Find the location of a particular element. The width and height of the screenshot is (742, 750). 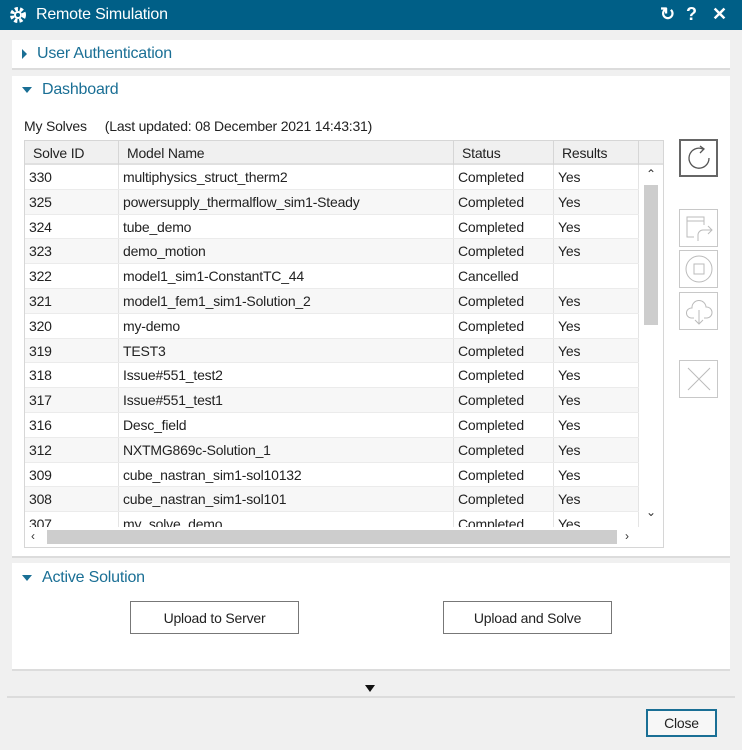

refresh-button is located at coordinates (698, 158).